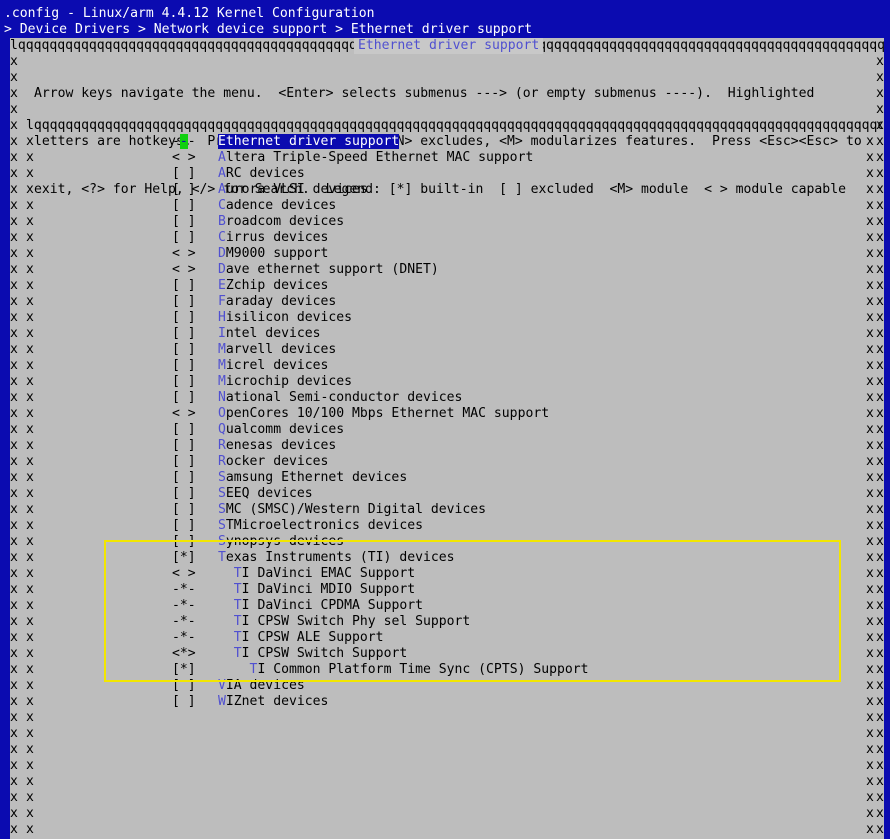 The width and height of the screenshot is (890, 839). I want to click on menu-item: -*- TI CPSW Switch Phy sel Support, so click(321, 622).